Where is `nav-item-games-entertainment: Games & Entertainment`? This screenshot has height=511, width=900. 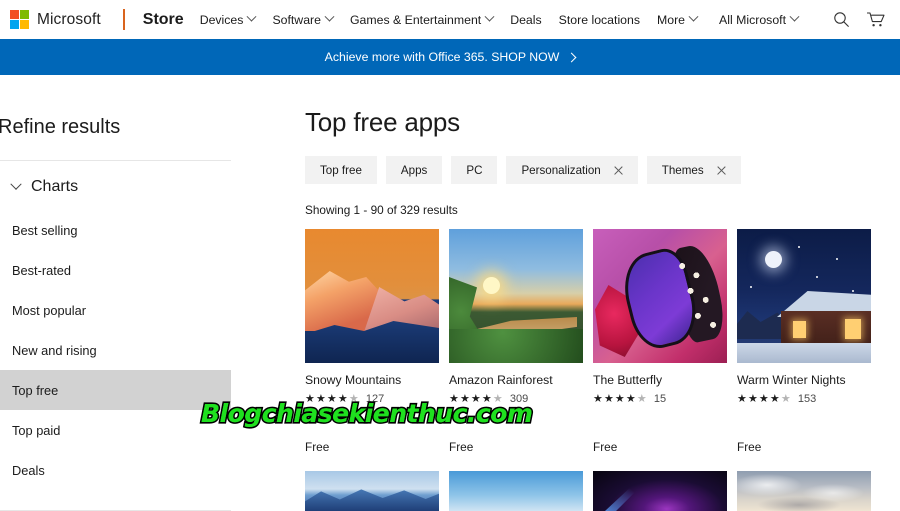
nav-item-games-entertainment: Games & Entertainment is located at coordinates (422, 19).